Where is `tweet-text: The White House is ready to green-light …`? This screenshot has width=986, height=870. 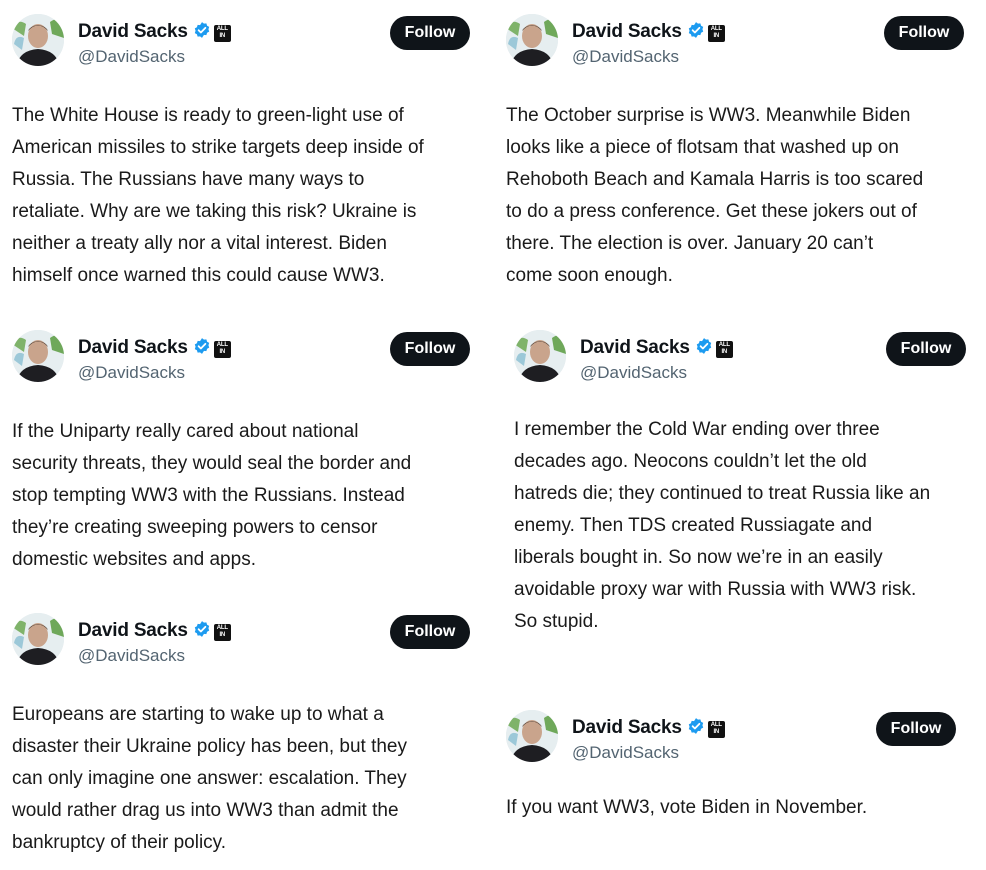
tweet-text: The White House is ready to green-light … is located at coordinates (218, 195).